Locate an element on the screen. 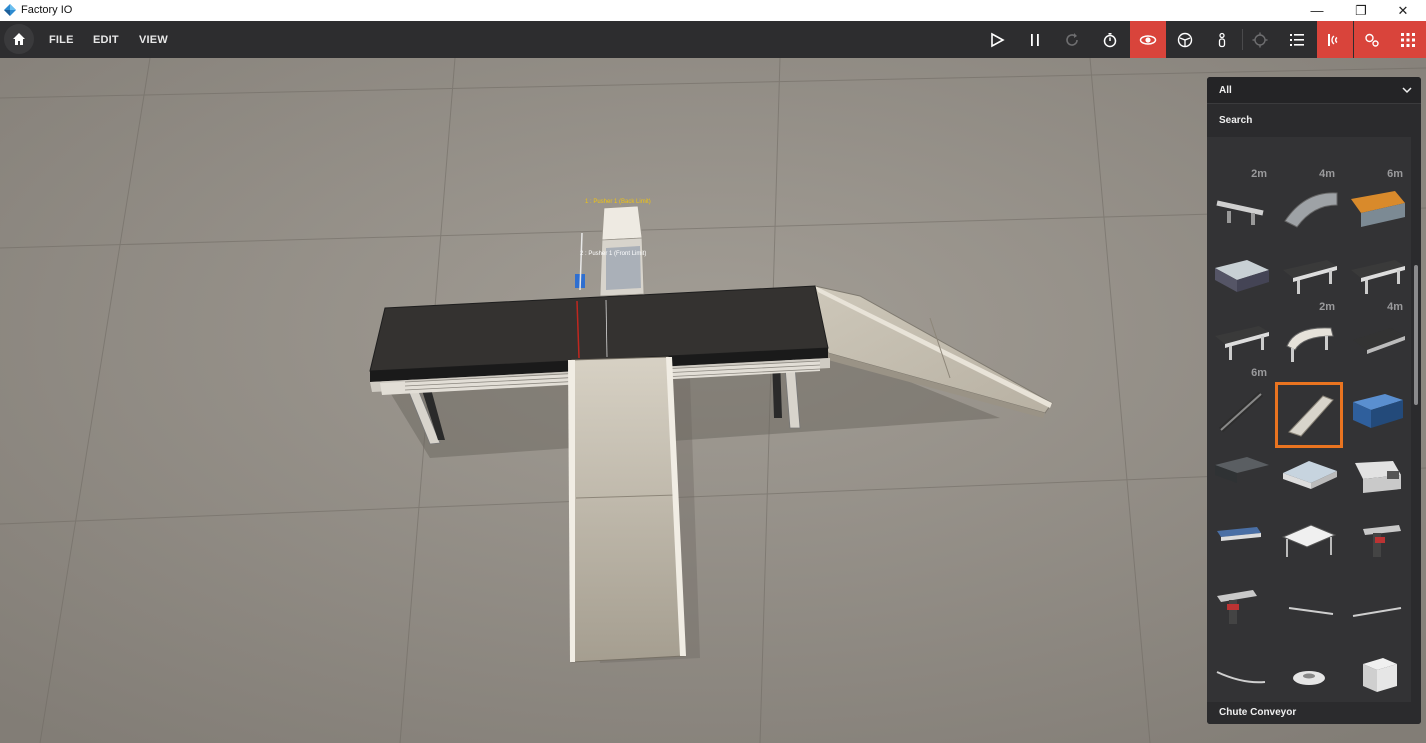 This screenshot has width=1426, height=743. maximize-icon: ❐ is located at coordinates (1361, 10).